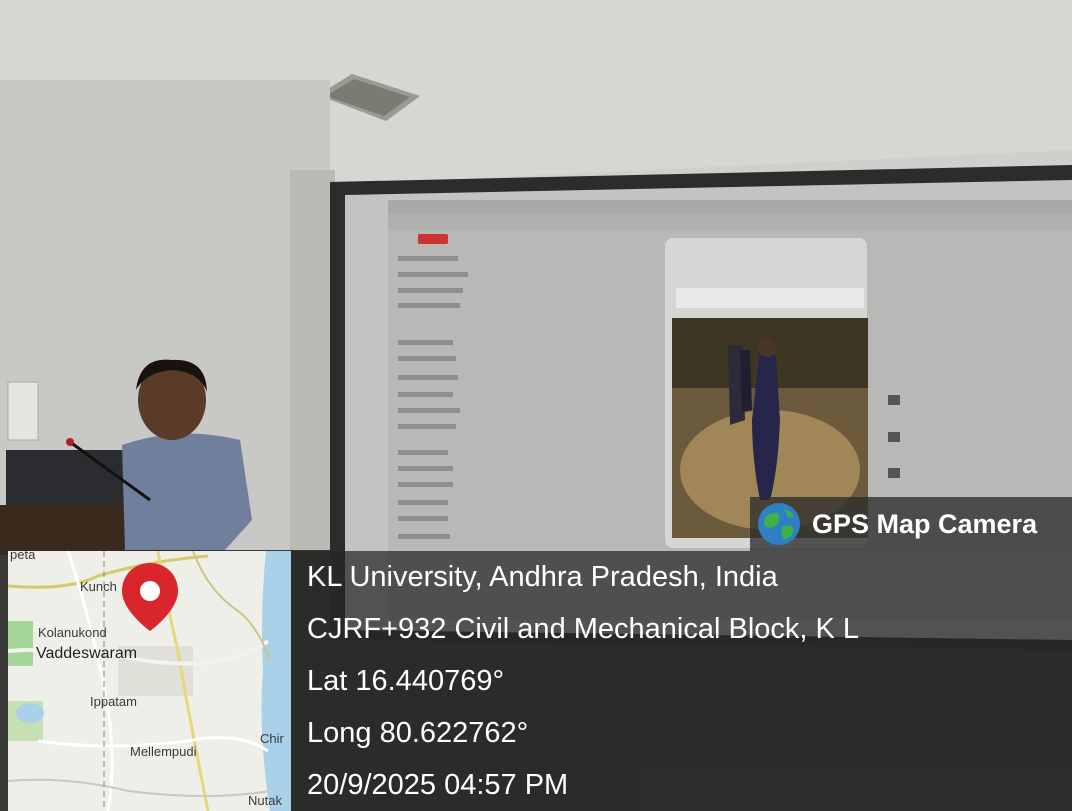 This screenshot has width=1072, height=811. What do you see at coordinates (113, 701) in the screenshot?
I see `map-label-ippatam: Ippatam` at bounding box center [113, 701].